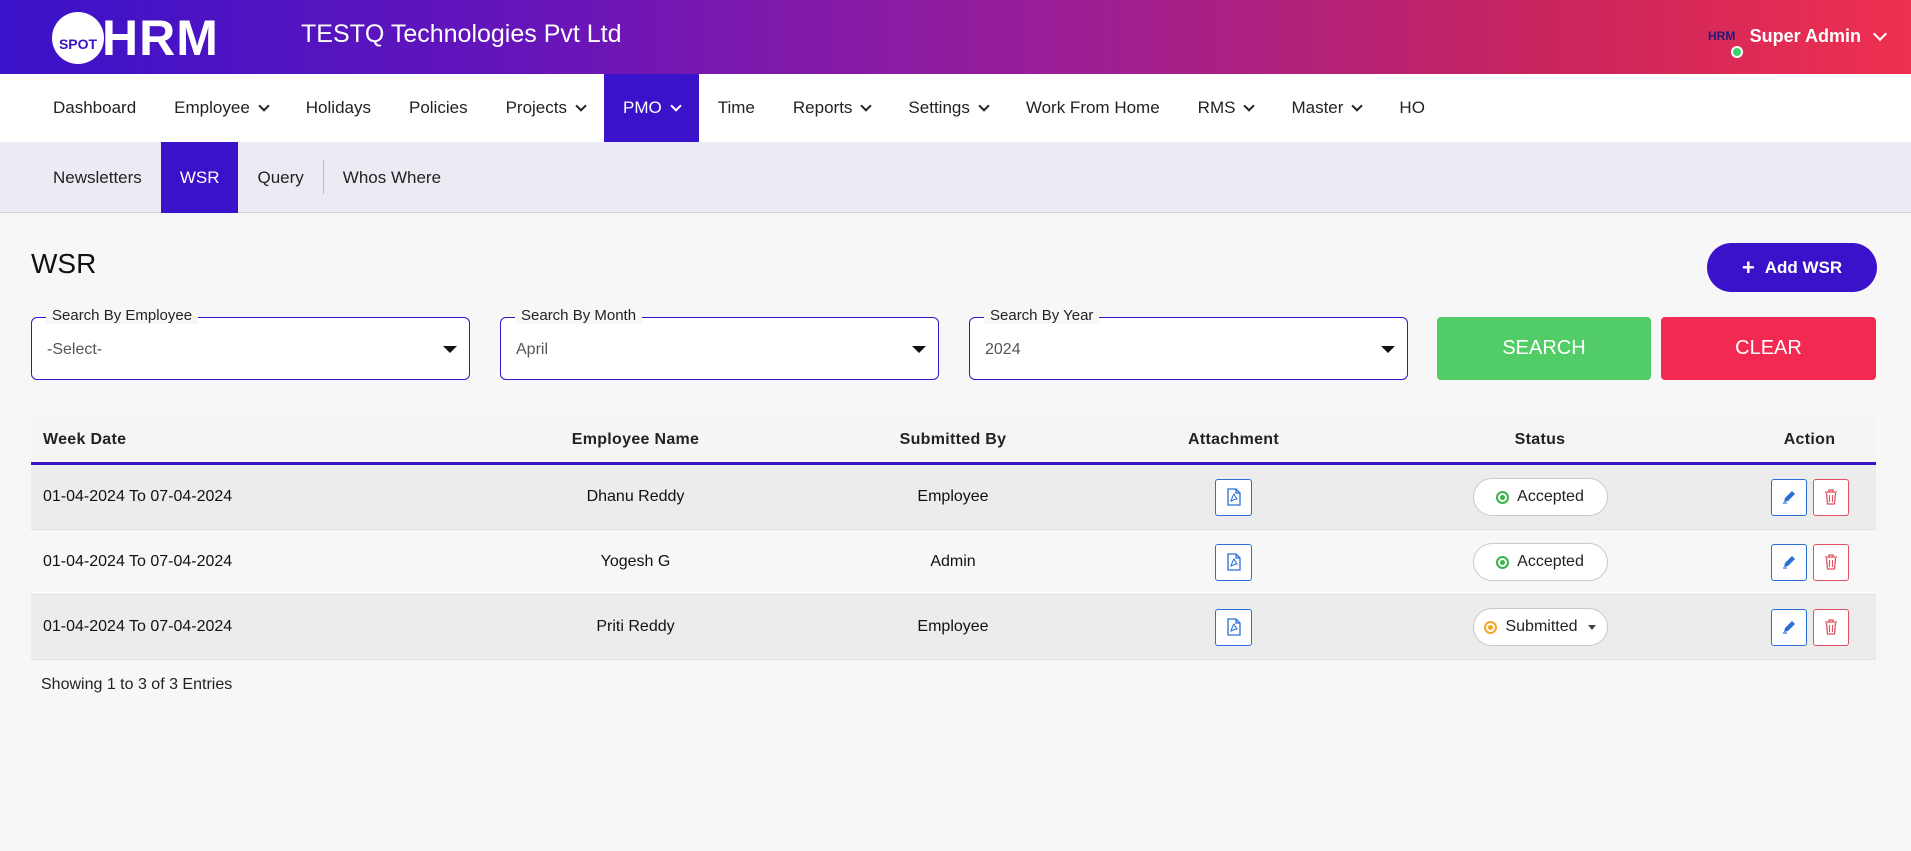 This screenshot has width=1911, height=851. I want to click on entries-info: Showing 1 to 3 of 3 Entries, so click(137, 684).